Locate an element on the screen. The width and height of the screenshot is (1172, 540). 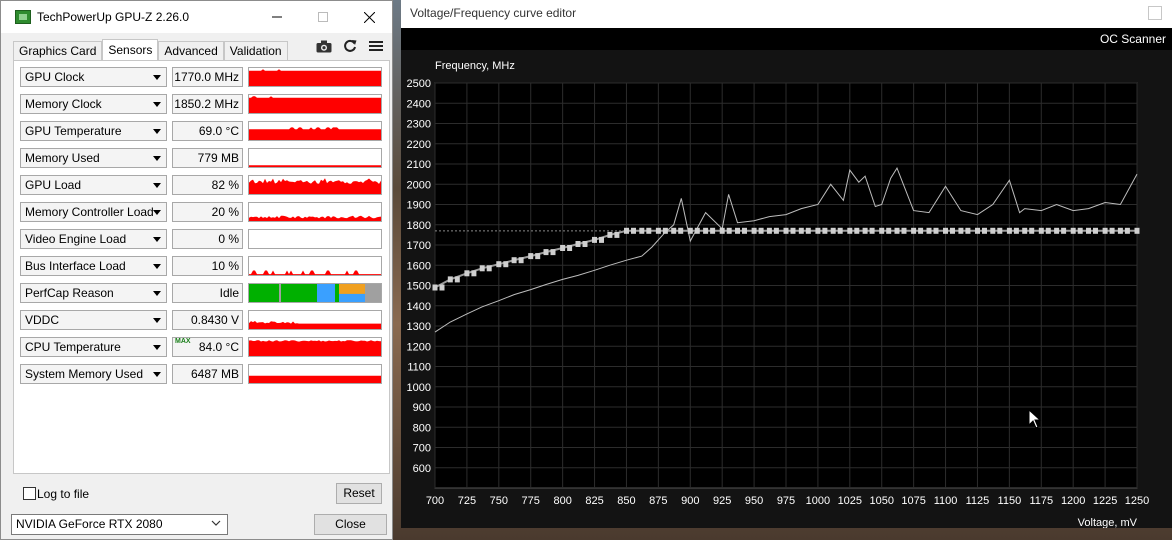
perfcap-segment is located at coordinates (326, 297).